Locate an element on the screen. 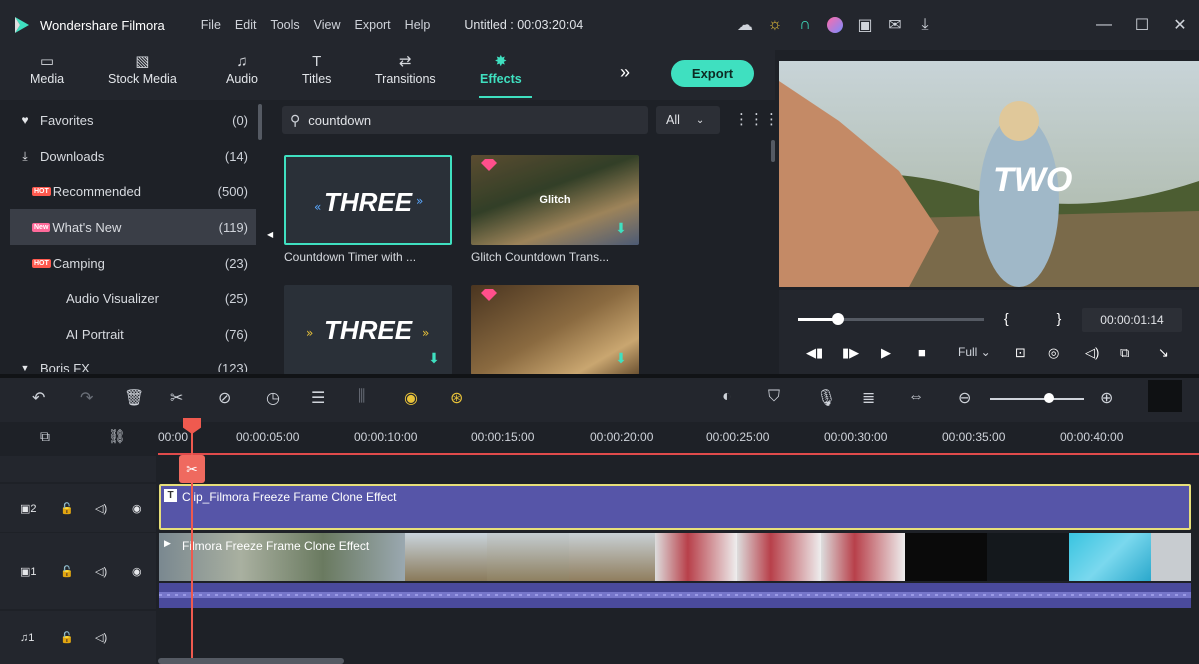 The height and width of the screenshot is (664, 1199). menu-view: View is located at coordinates (327, 25).